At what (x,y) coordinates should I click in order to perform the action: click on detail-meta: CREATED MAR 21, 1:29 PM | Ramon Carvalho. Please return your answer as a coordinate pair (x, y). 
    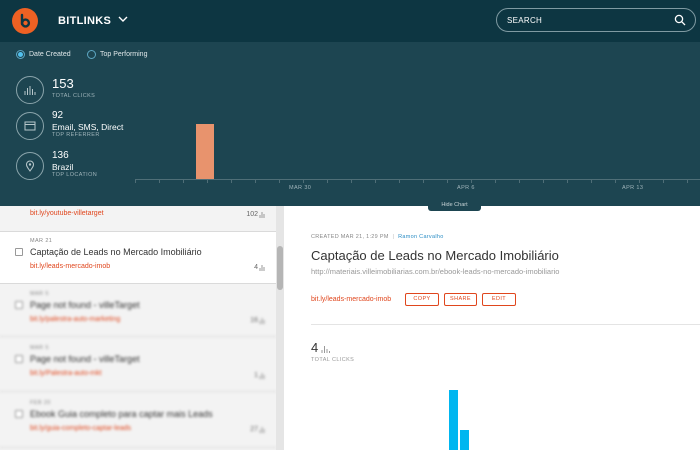
    Looking at the image, I should click on (377, 237).